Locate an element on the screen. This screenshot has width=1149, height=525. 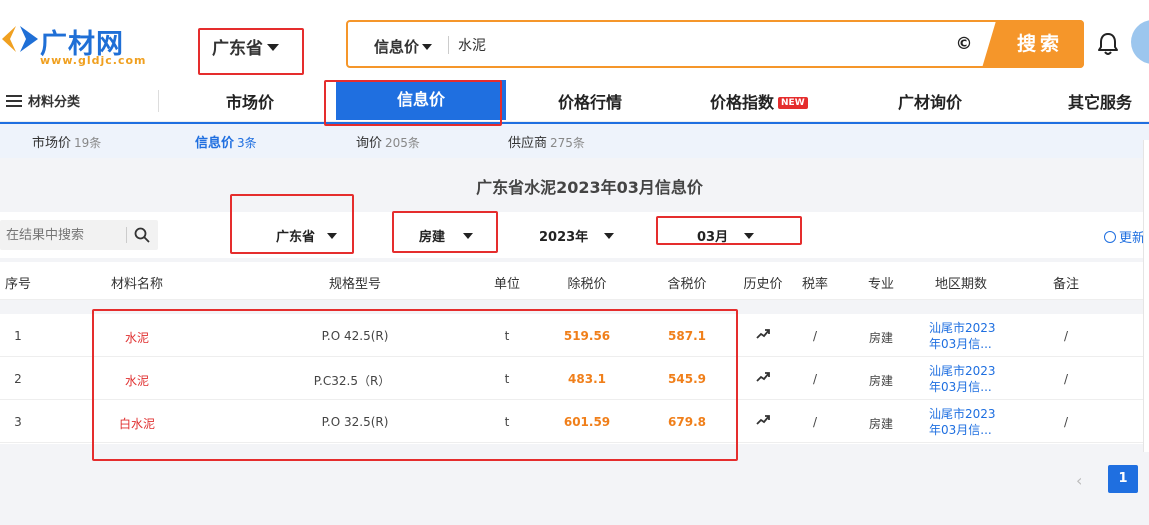
search-icon is located at coordinates (142, 235).